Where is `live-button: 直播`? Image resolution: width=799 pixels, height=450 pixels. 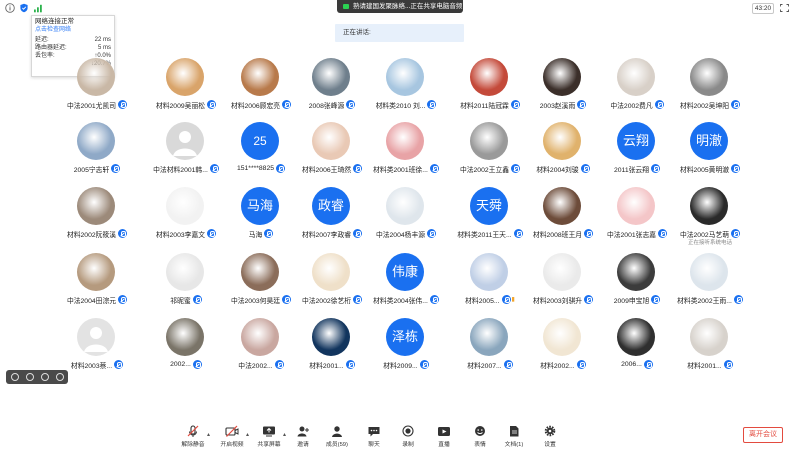
live-button: 直播 is located at coordinates (444, 437).